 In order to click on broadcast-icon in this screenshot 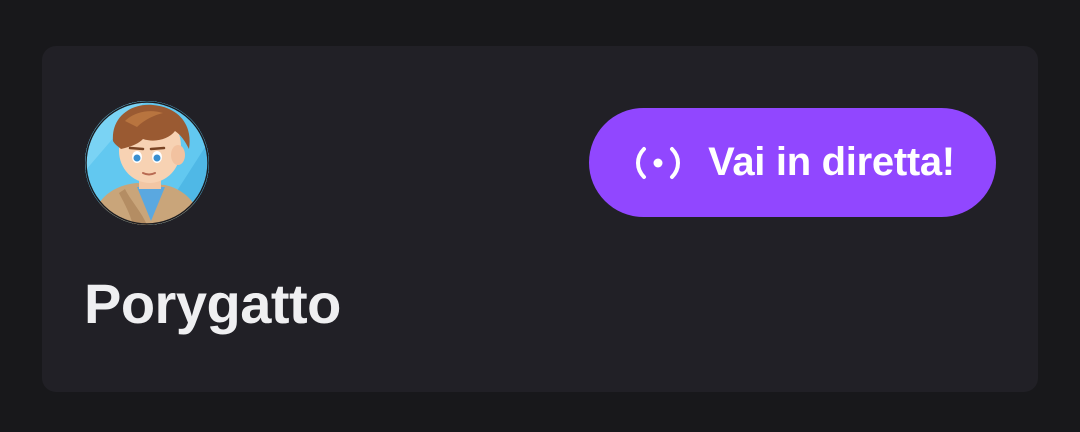, I will do `click(658, 163)`.